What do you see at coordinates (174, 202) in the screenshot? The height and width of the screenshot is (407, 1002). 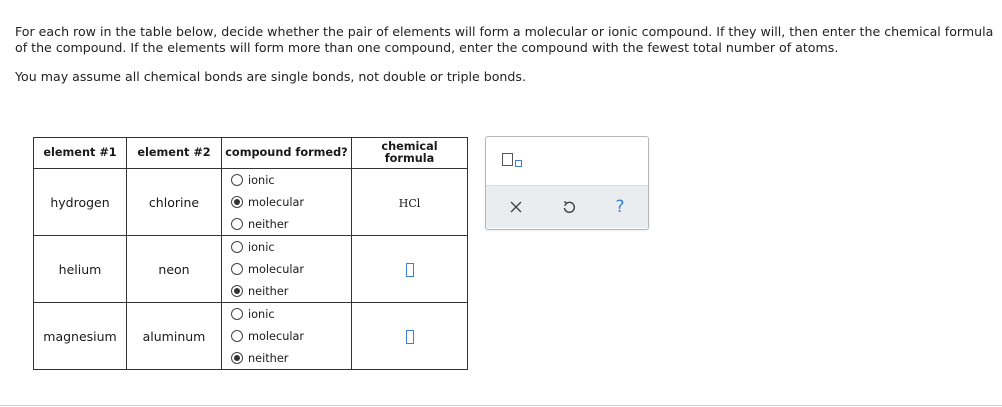 I see `element2-cell: chlorine` at bounding box center [174, 202].